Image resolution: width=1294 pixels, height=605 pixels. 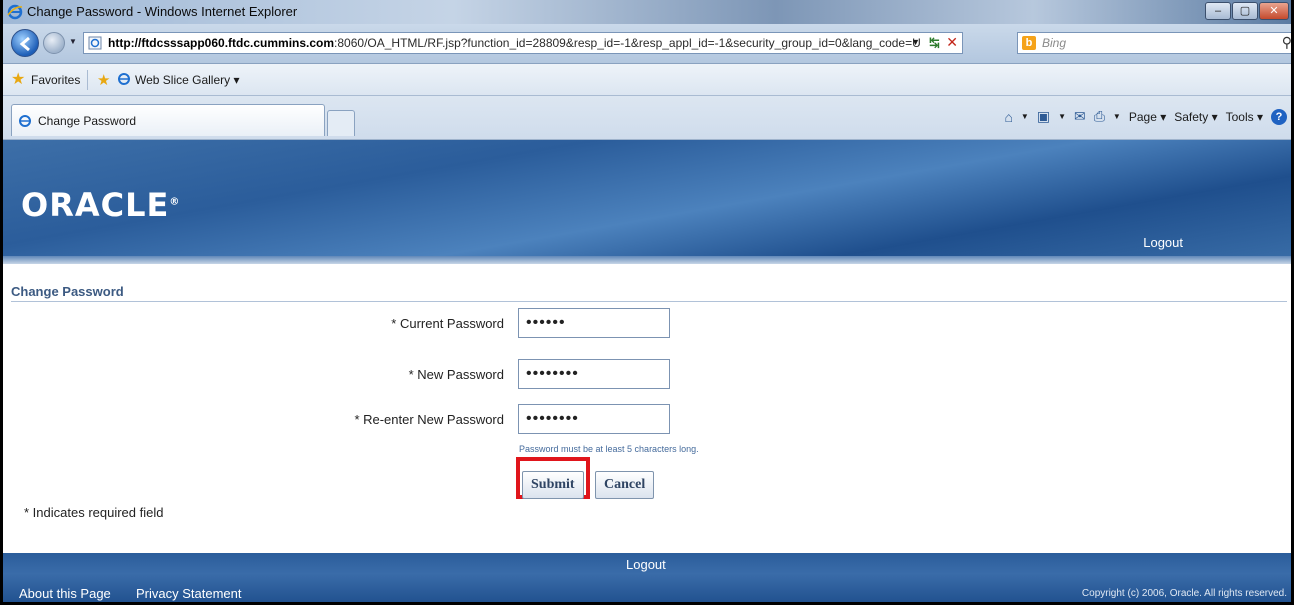 I want to click on footer-logout-link: Logout, so click(x=646, y=564).